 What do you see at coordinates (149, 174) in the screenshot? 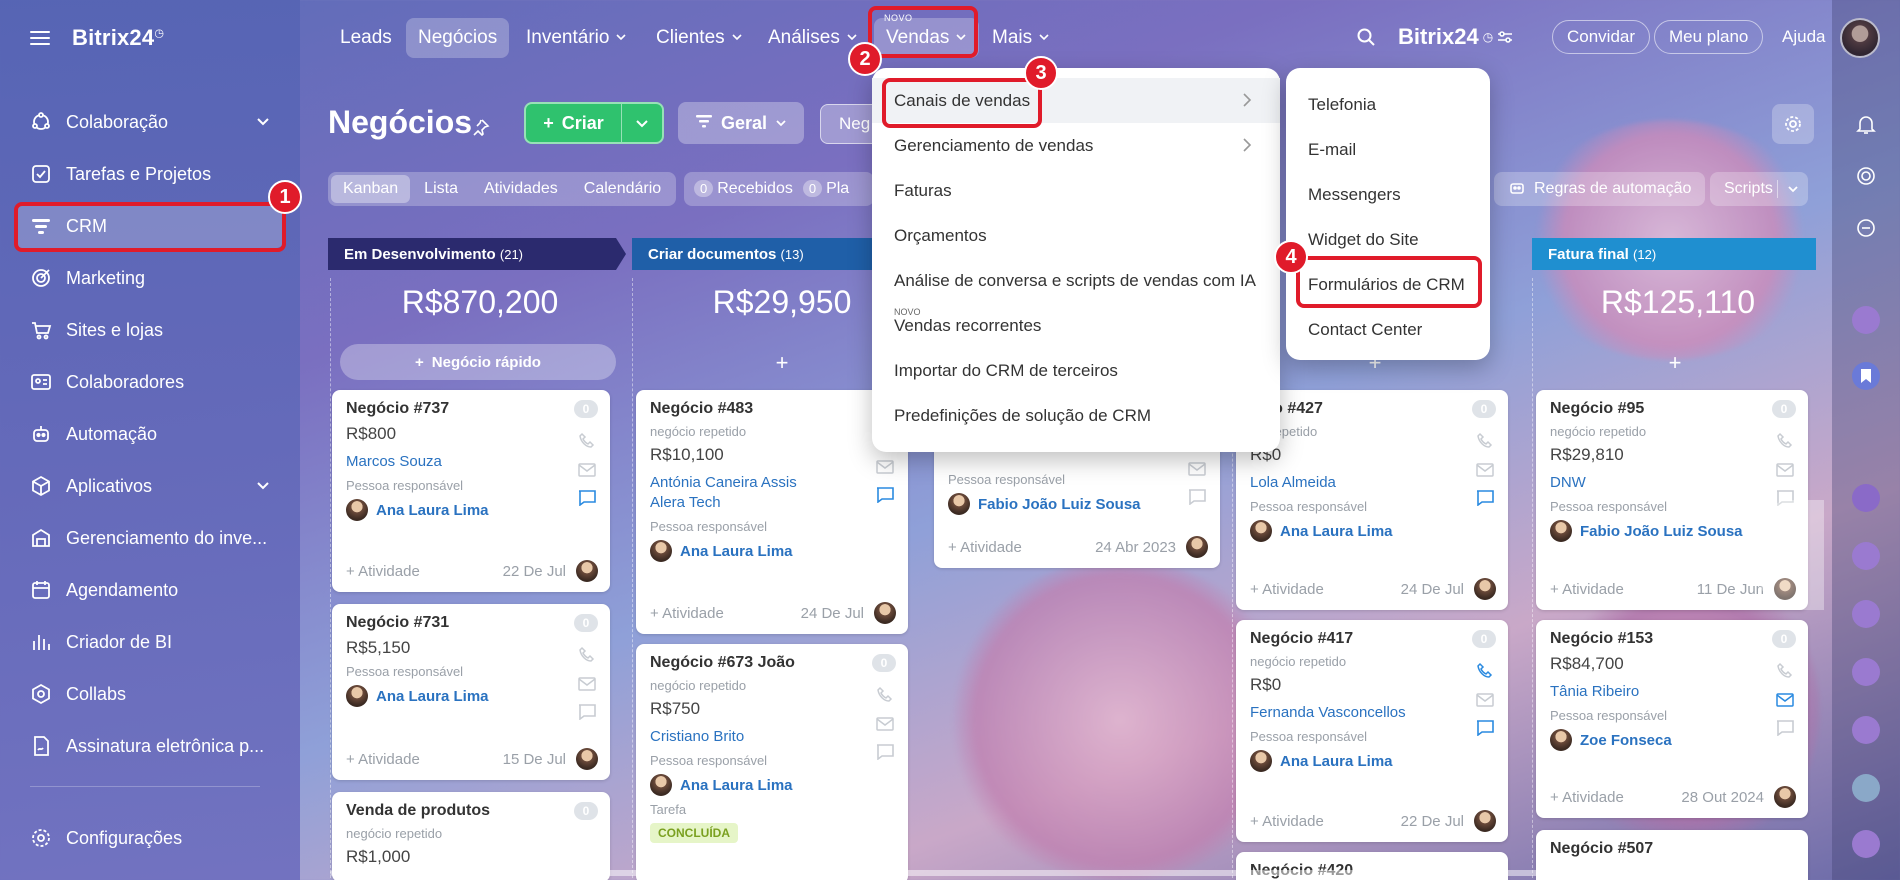
I see `sidebar-item-tarefas: Tarefas e Projetos` at bounding box center [149, 174].